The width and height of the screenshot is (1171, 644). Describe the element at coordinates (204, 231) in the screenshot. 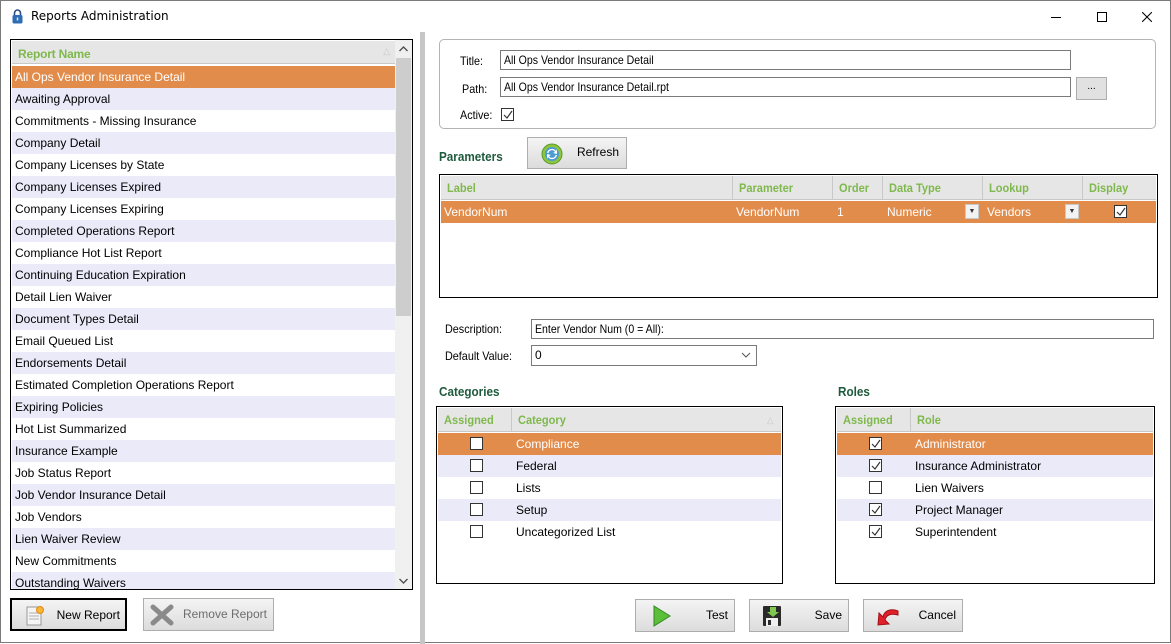

I see `report-list-item: Completed Operations Report` at that location.